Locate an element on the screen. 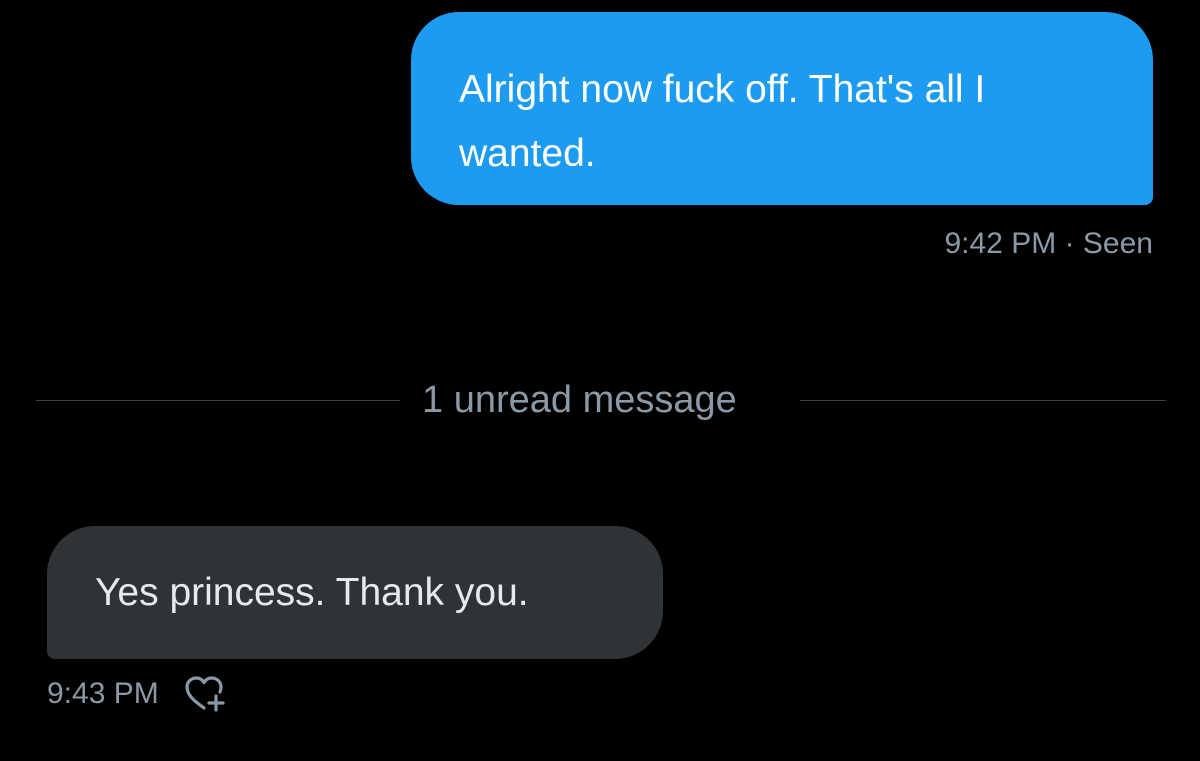 The width and height of the screenshot is (1200, 761). sent-message-time: 9:42 PM is located at coordinates (1000, 243).